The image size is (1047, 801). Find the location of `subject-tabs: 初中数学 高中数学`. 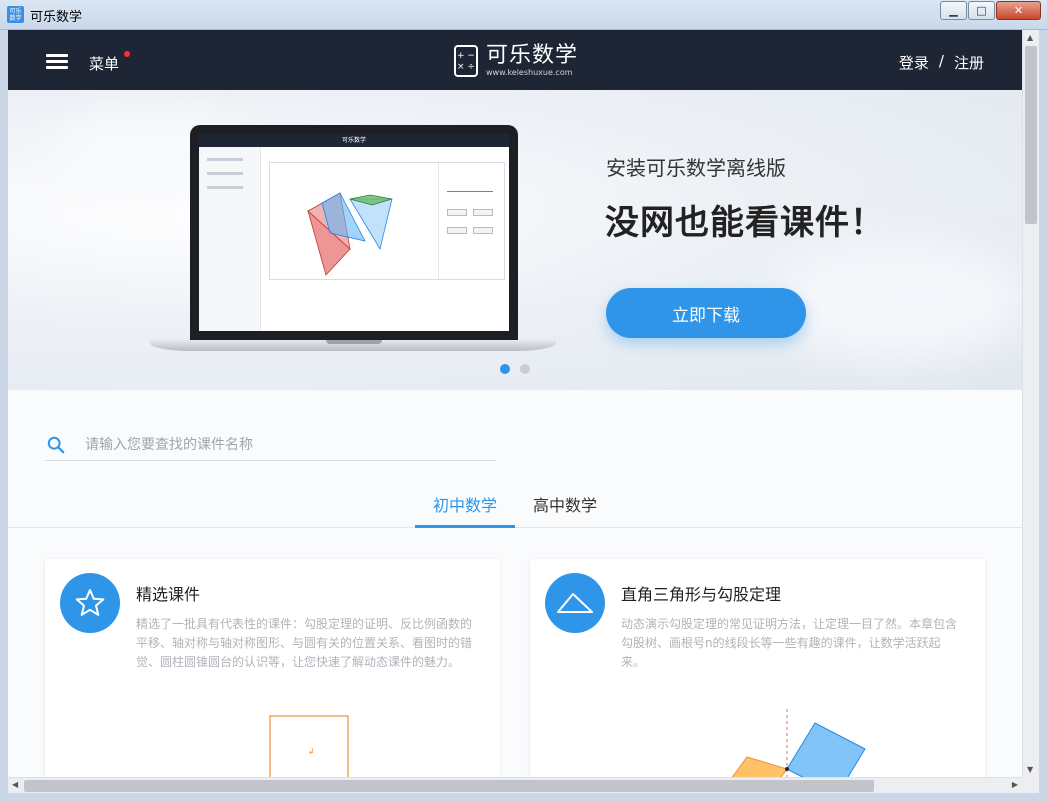

subject-tabs: 初中数学 高中数学 is located at coordinates (515, 504).